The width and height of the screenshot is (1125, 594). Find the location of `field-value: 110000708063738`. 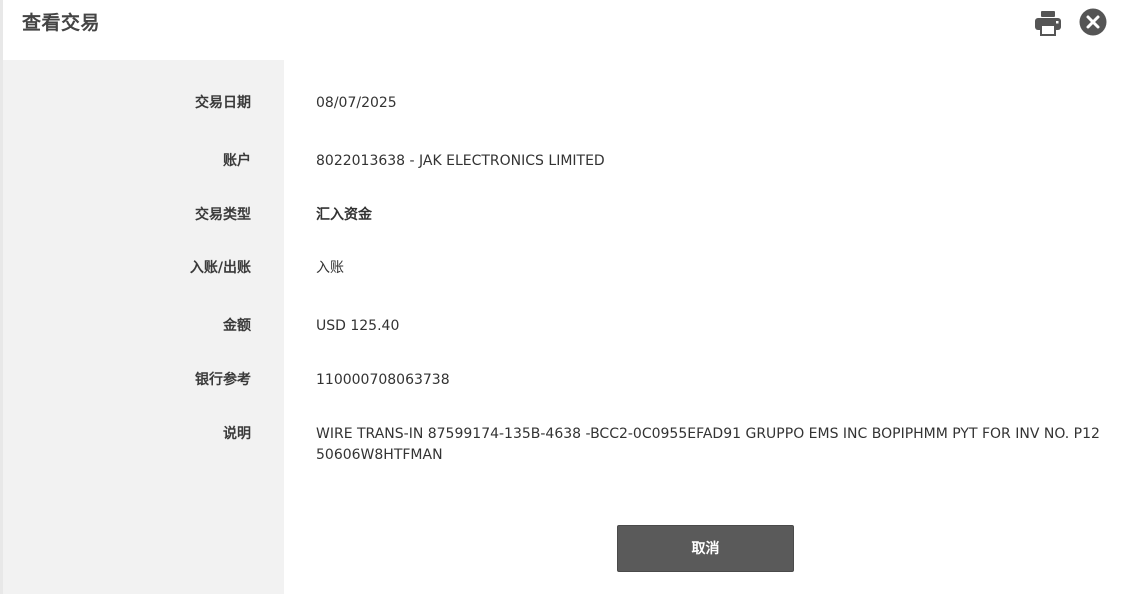

field-value: 110000708063738 is located at coordinates (383, 380).